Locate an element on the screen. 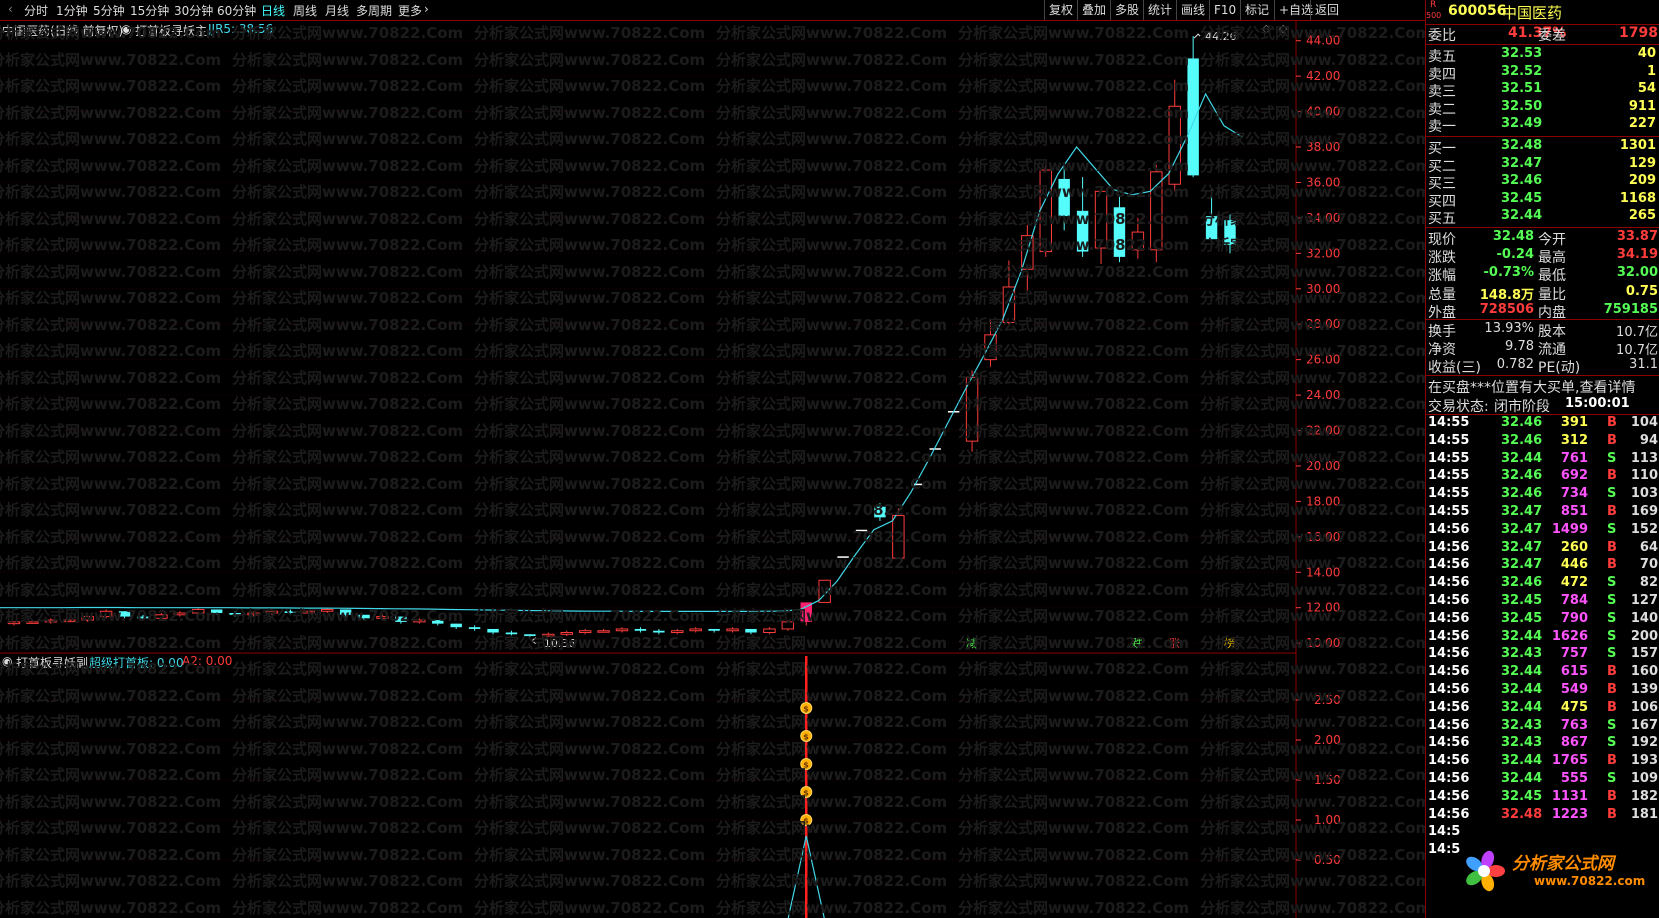  toolbar-button-3: 统计 is located at coordinates (1159, 10).